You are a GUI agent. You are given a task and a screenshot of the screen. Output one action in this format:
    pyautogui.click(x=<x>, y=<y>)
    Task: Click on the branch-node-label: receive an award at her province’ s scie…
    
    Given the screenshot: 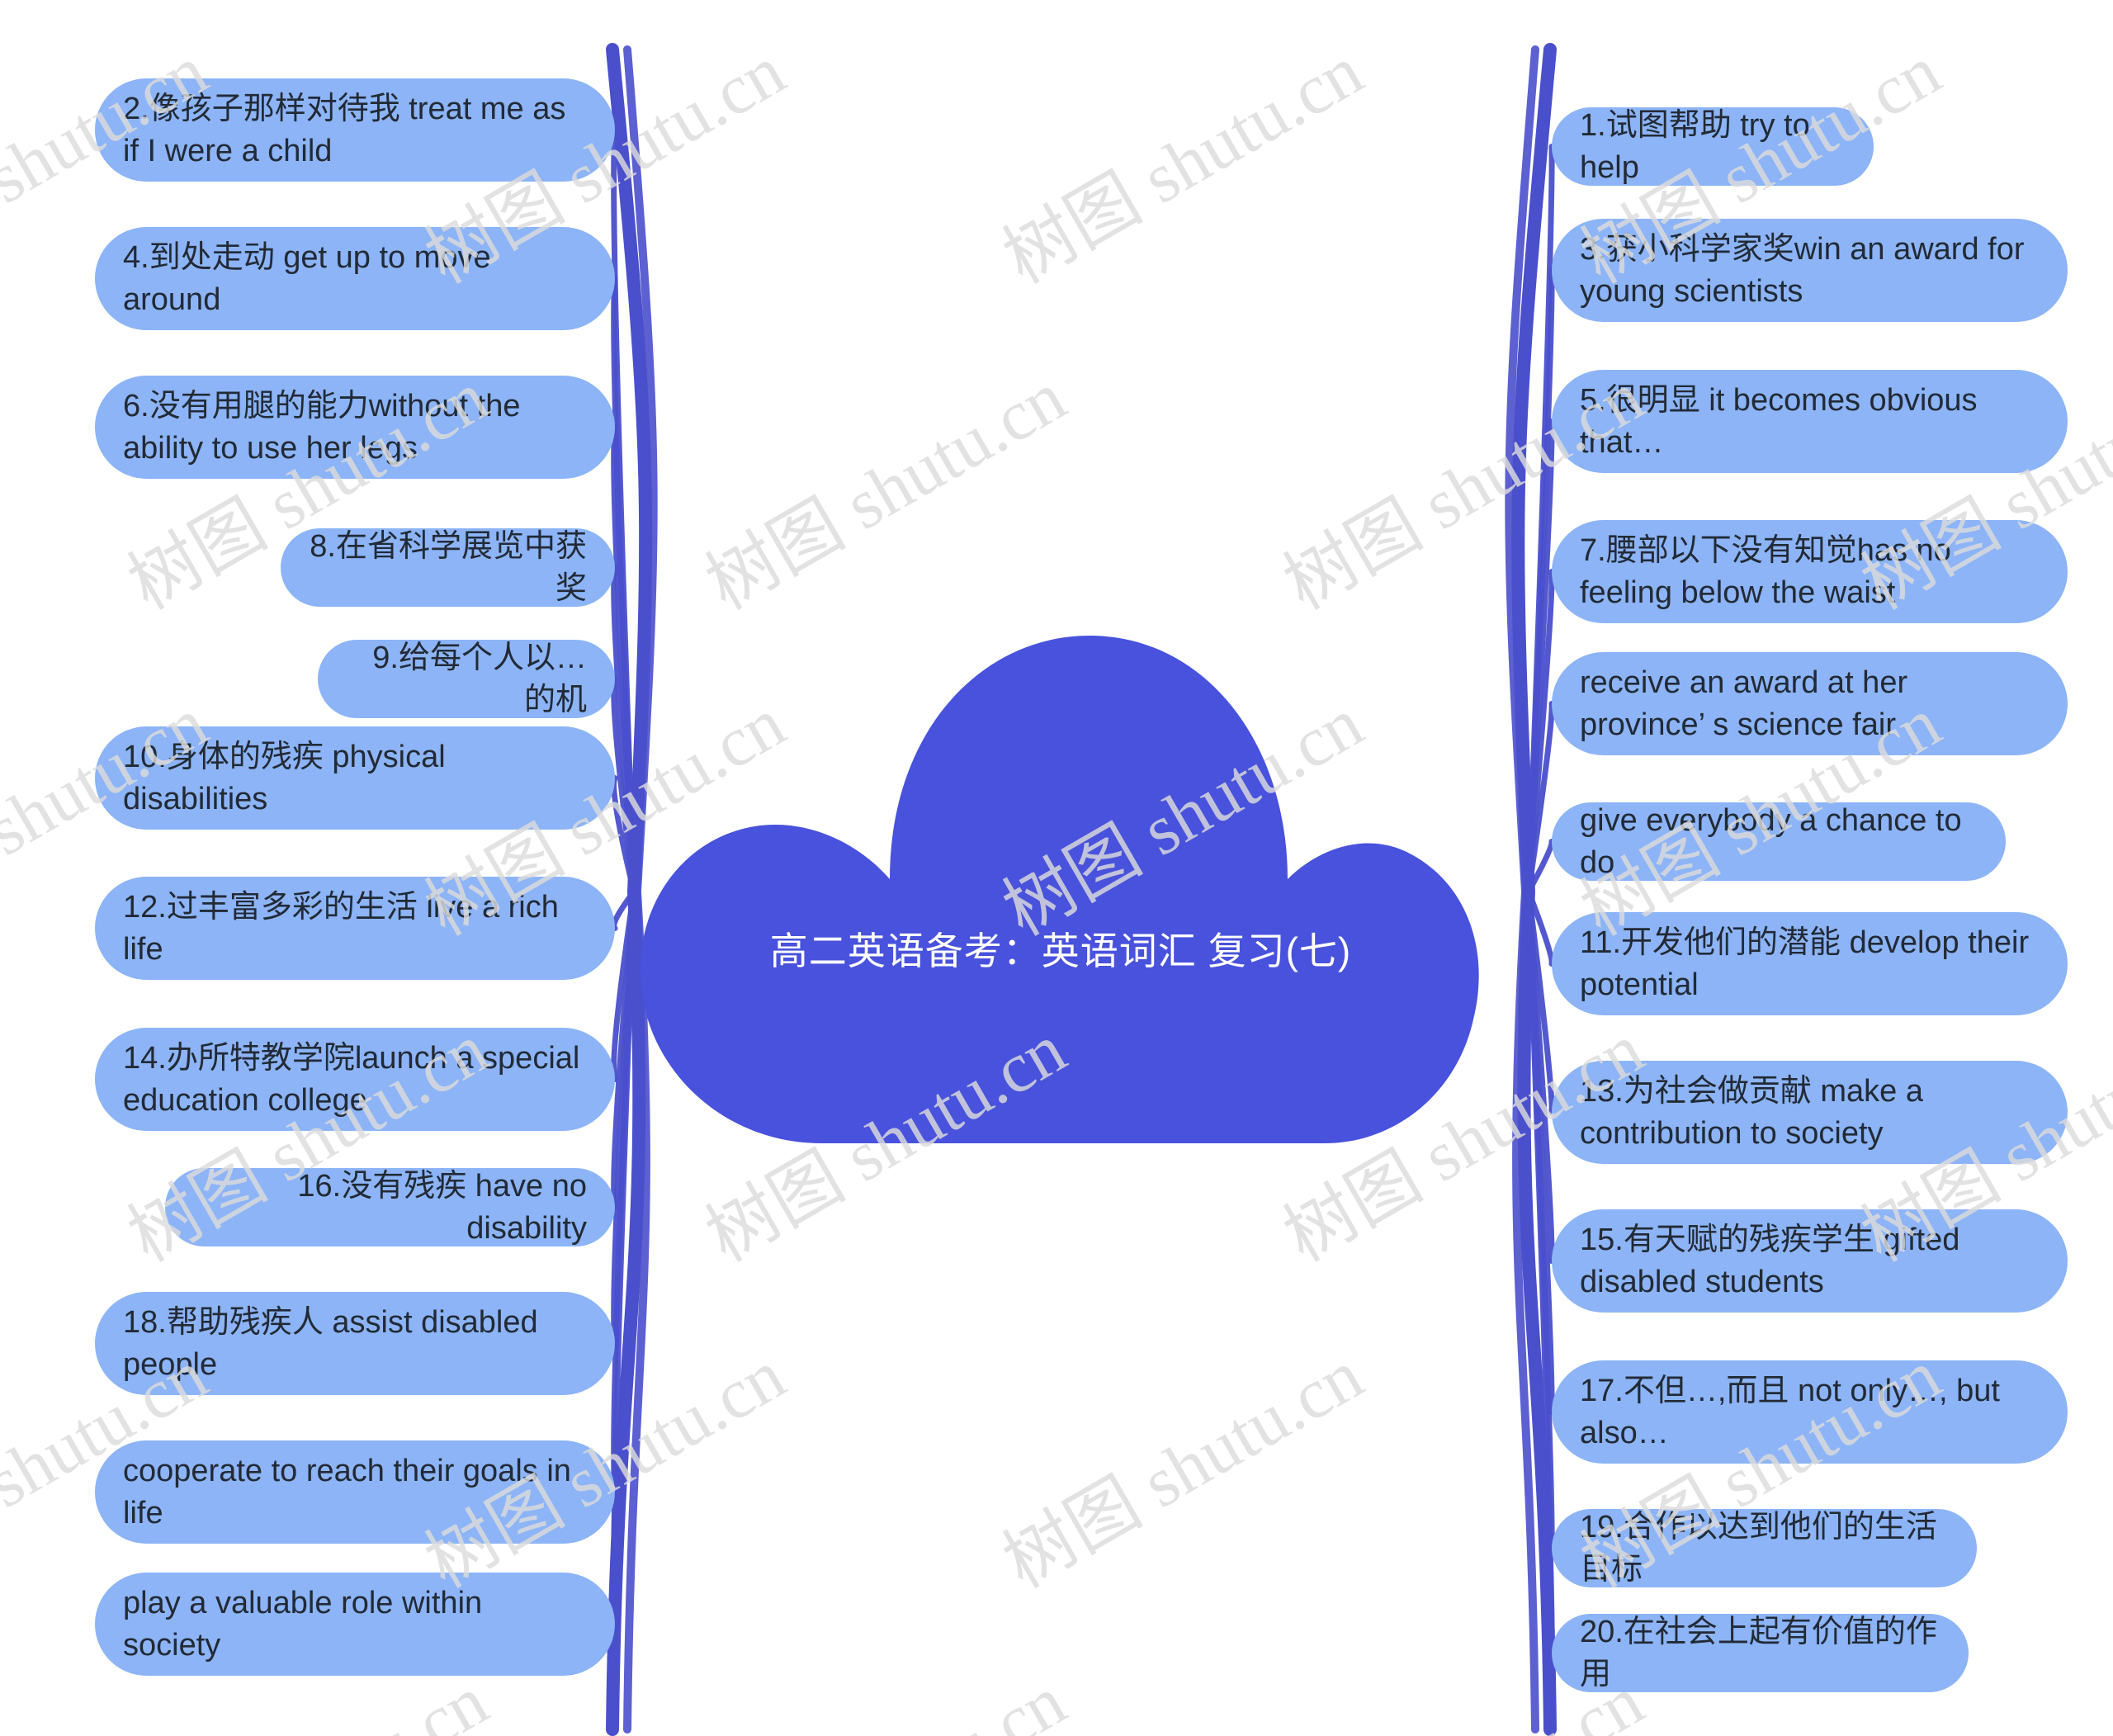 What is the action you would take?
    pyautogui.click(x=1744, y=703)
    